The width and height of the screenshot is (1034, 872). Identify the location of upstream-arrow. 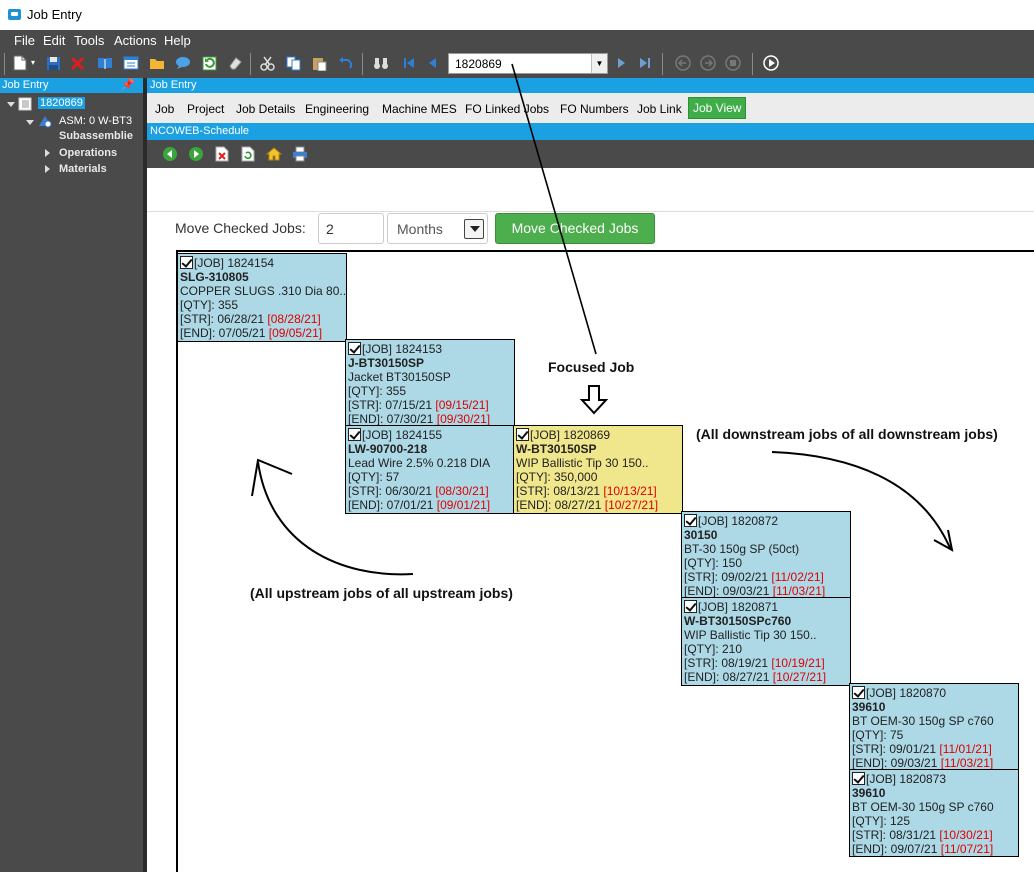
(335, 518).